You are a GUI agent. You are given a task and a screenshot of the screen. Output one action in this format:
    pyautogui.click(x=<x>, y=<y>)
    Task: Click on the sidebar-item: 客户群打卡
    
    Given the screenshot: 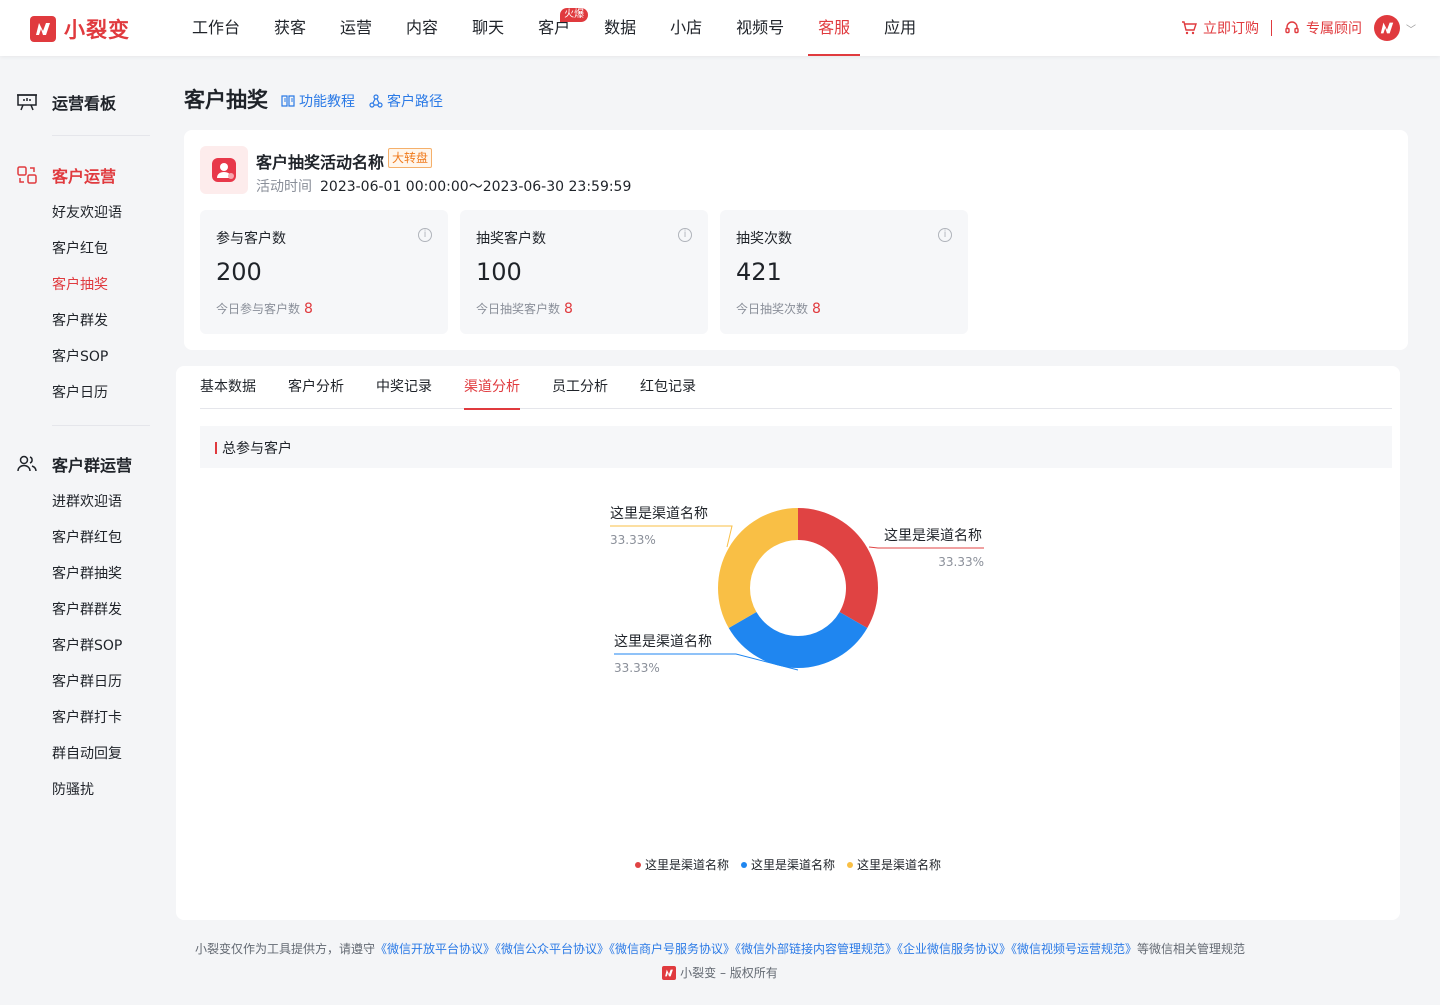 What is the action you would take?
    pyautogui.click(x=87, y=717)
    